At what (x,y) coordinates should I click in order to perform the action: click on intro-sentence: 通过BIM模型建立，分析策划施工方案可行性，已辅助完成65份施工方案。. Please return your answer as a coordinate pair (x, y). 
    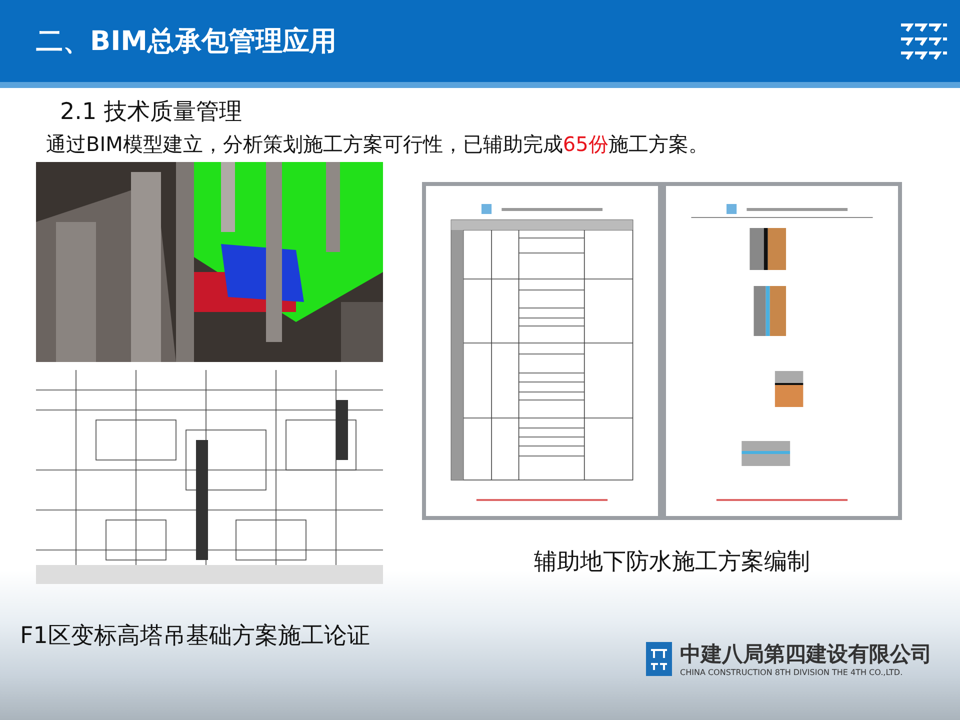
    Looking at the image, I should click on (378, 144).